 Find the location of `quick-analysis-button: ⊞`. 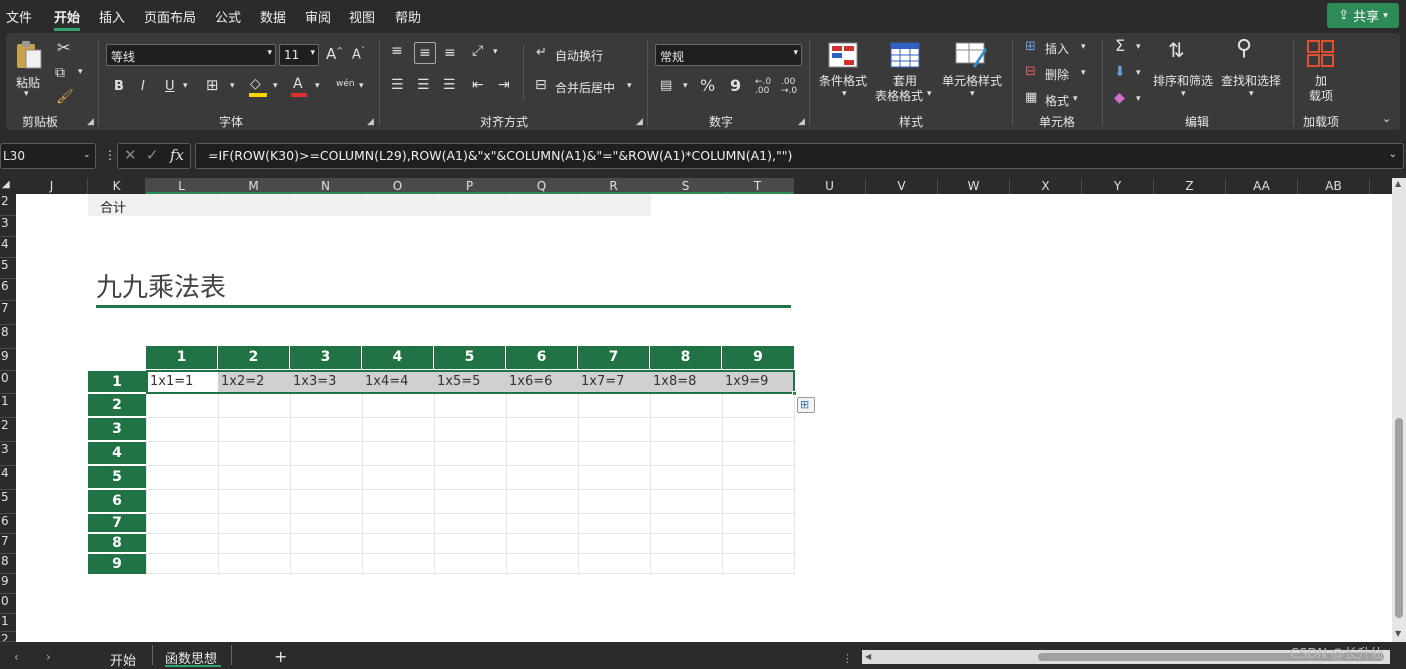

quick-analysis-button: ⊞ is located at coordinates (806, 405).